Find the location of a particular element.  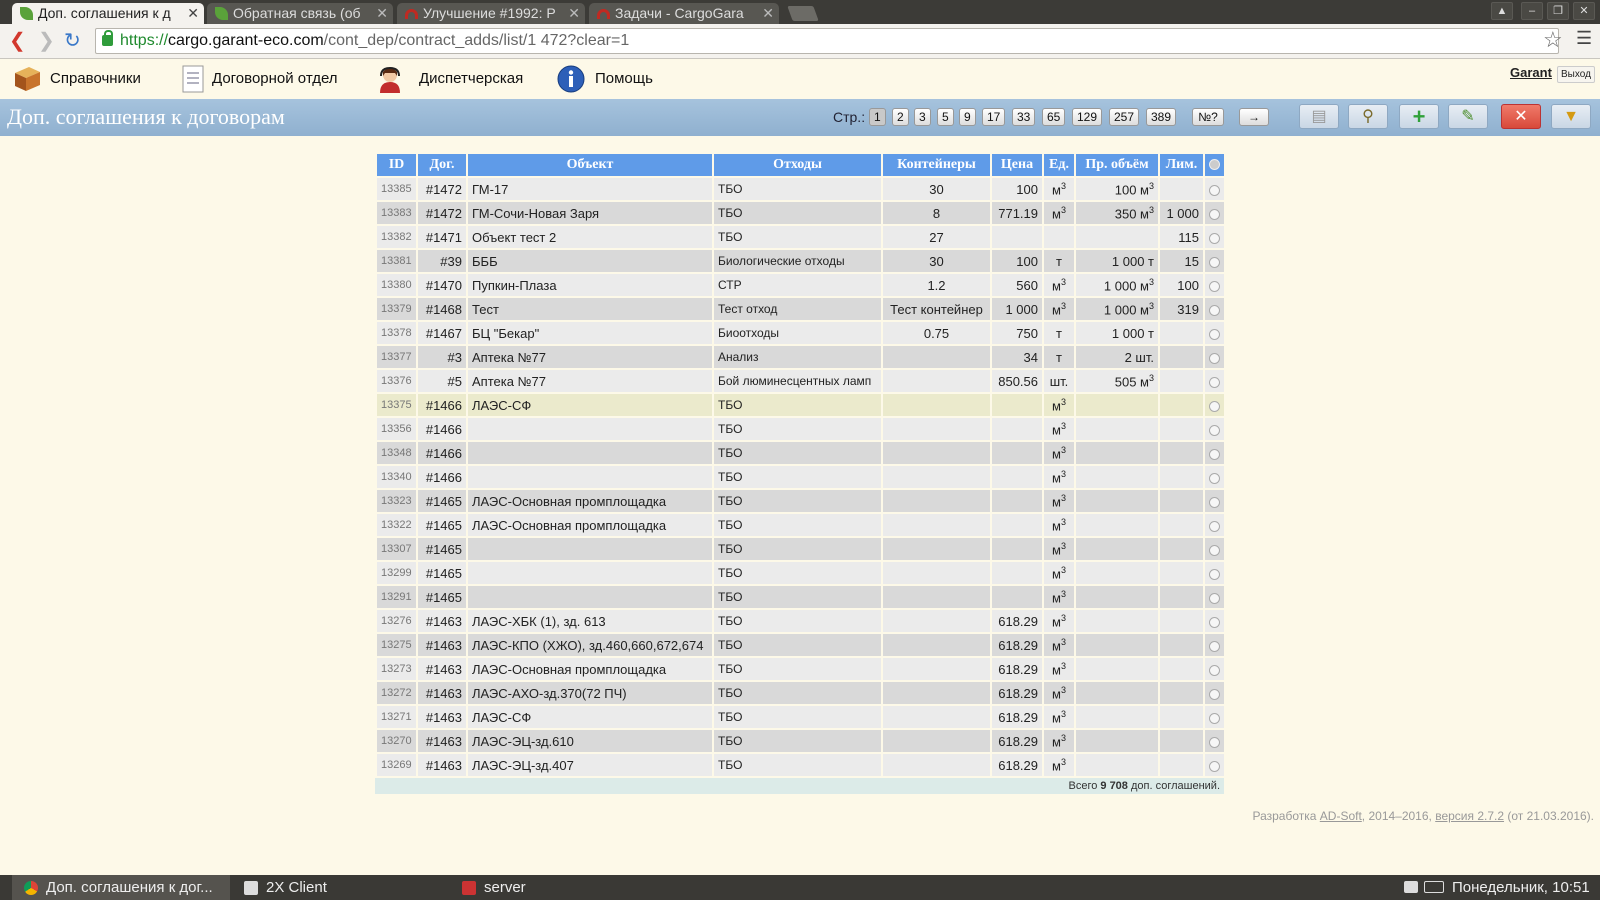

logout-button: Выход is located at coordinates (1576, 74).